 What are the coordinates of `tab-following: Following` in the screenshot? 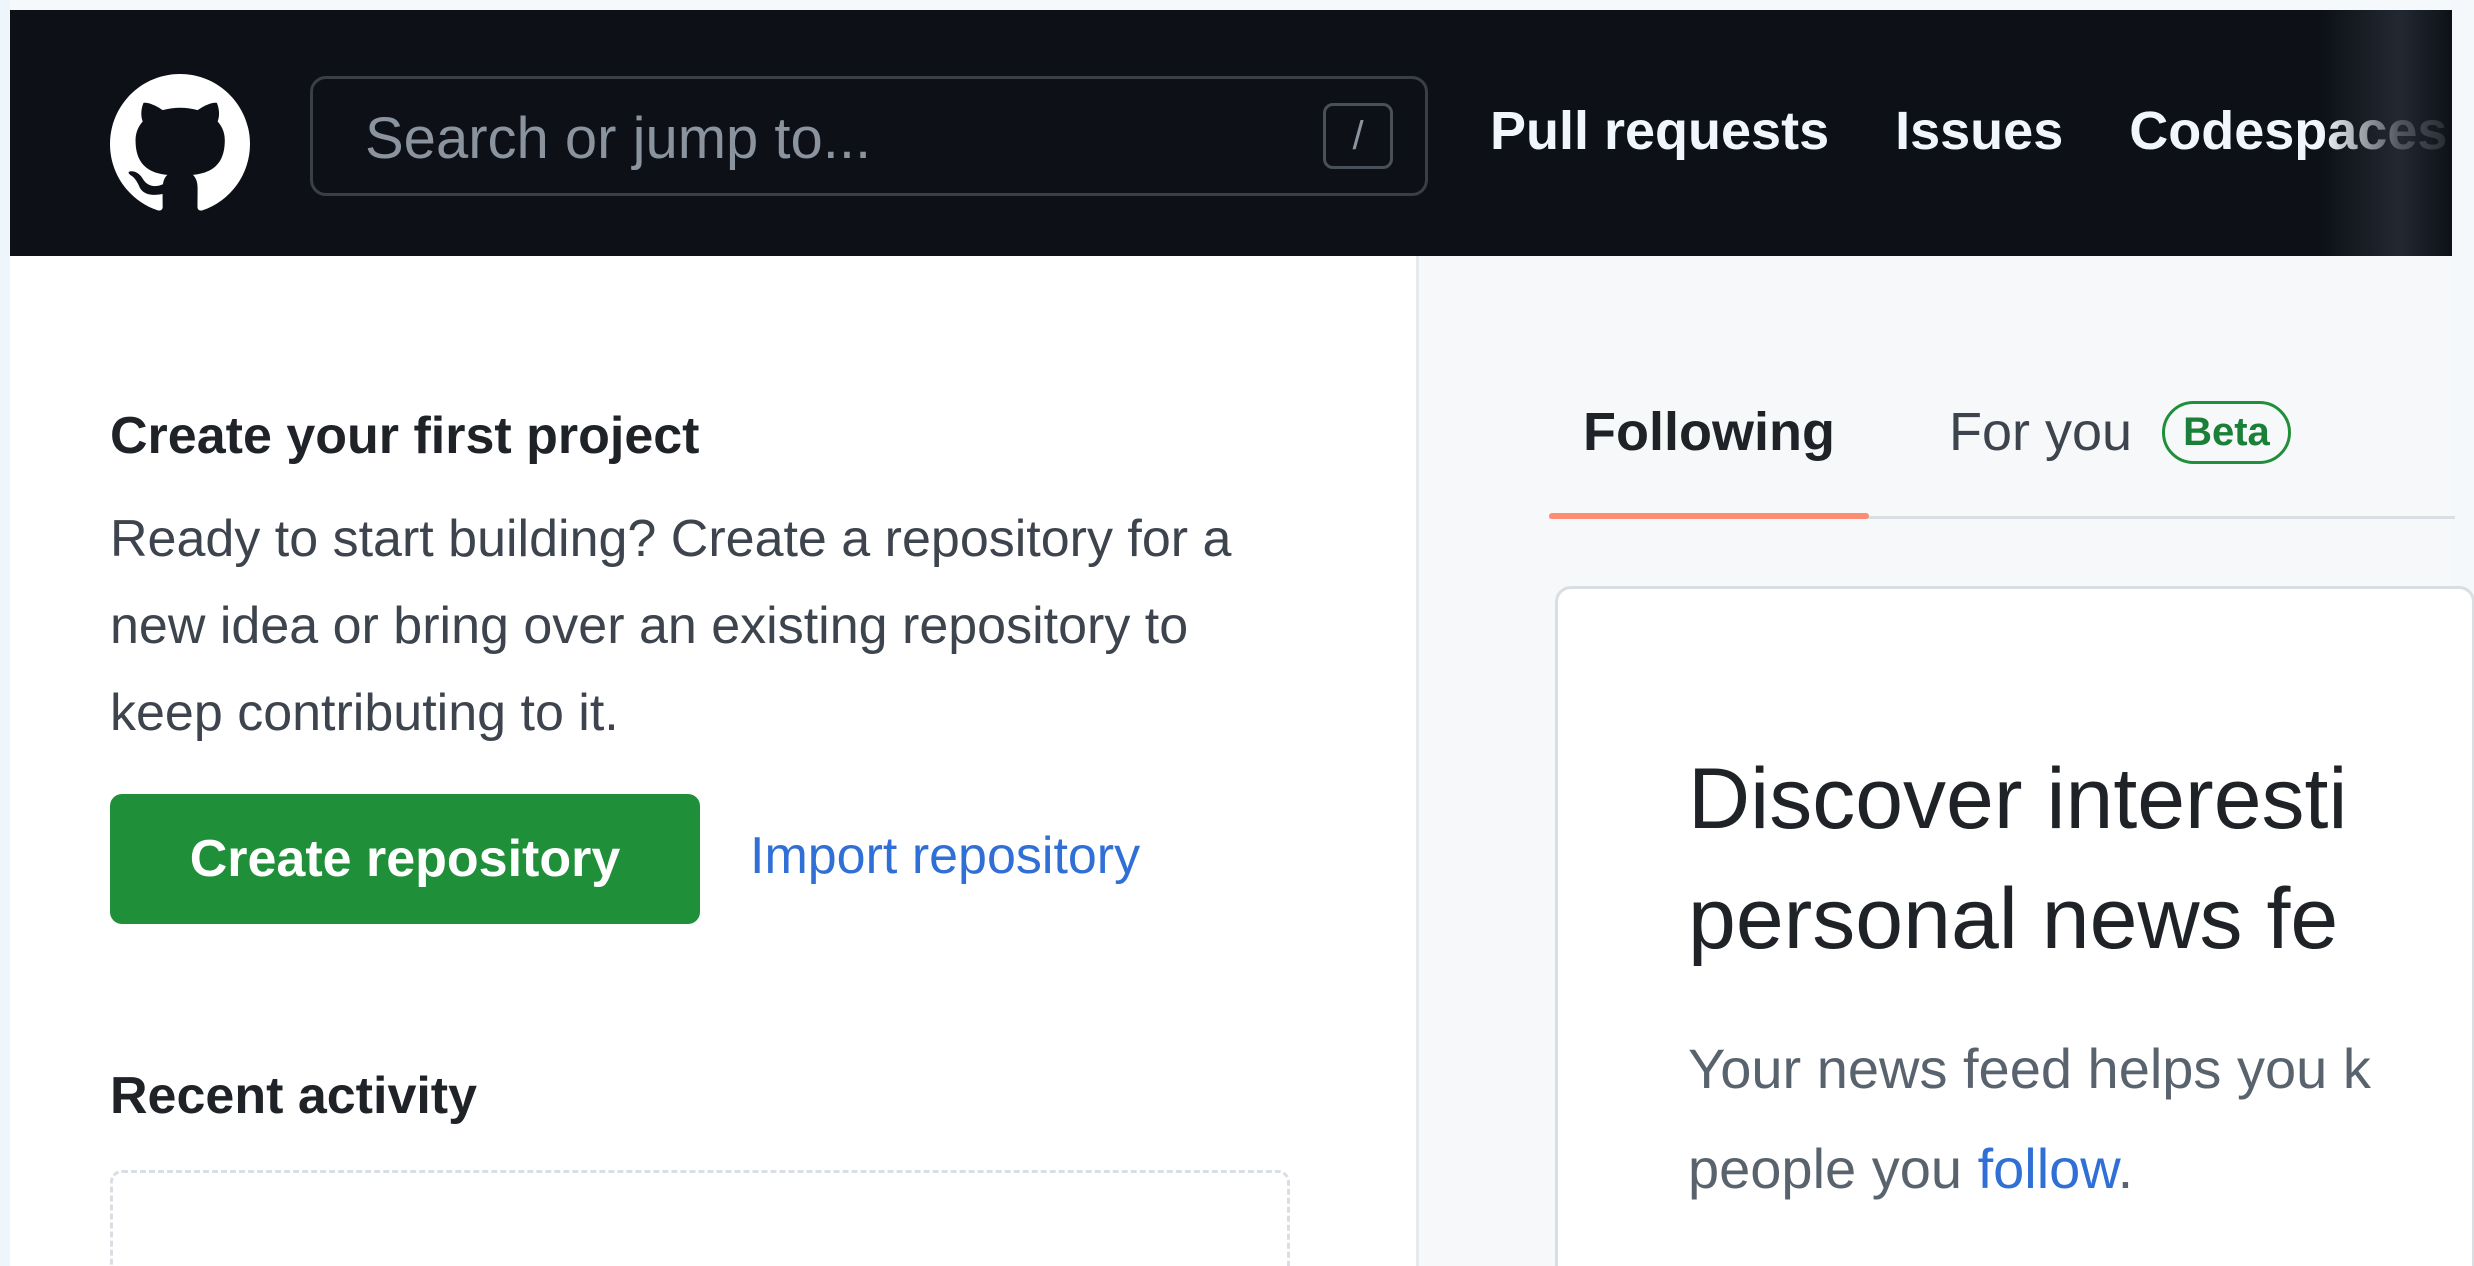 It's located at (1709, 452).